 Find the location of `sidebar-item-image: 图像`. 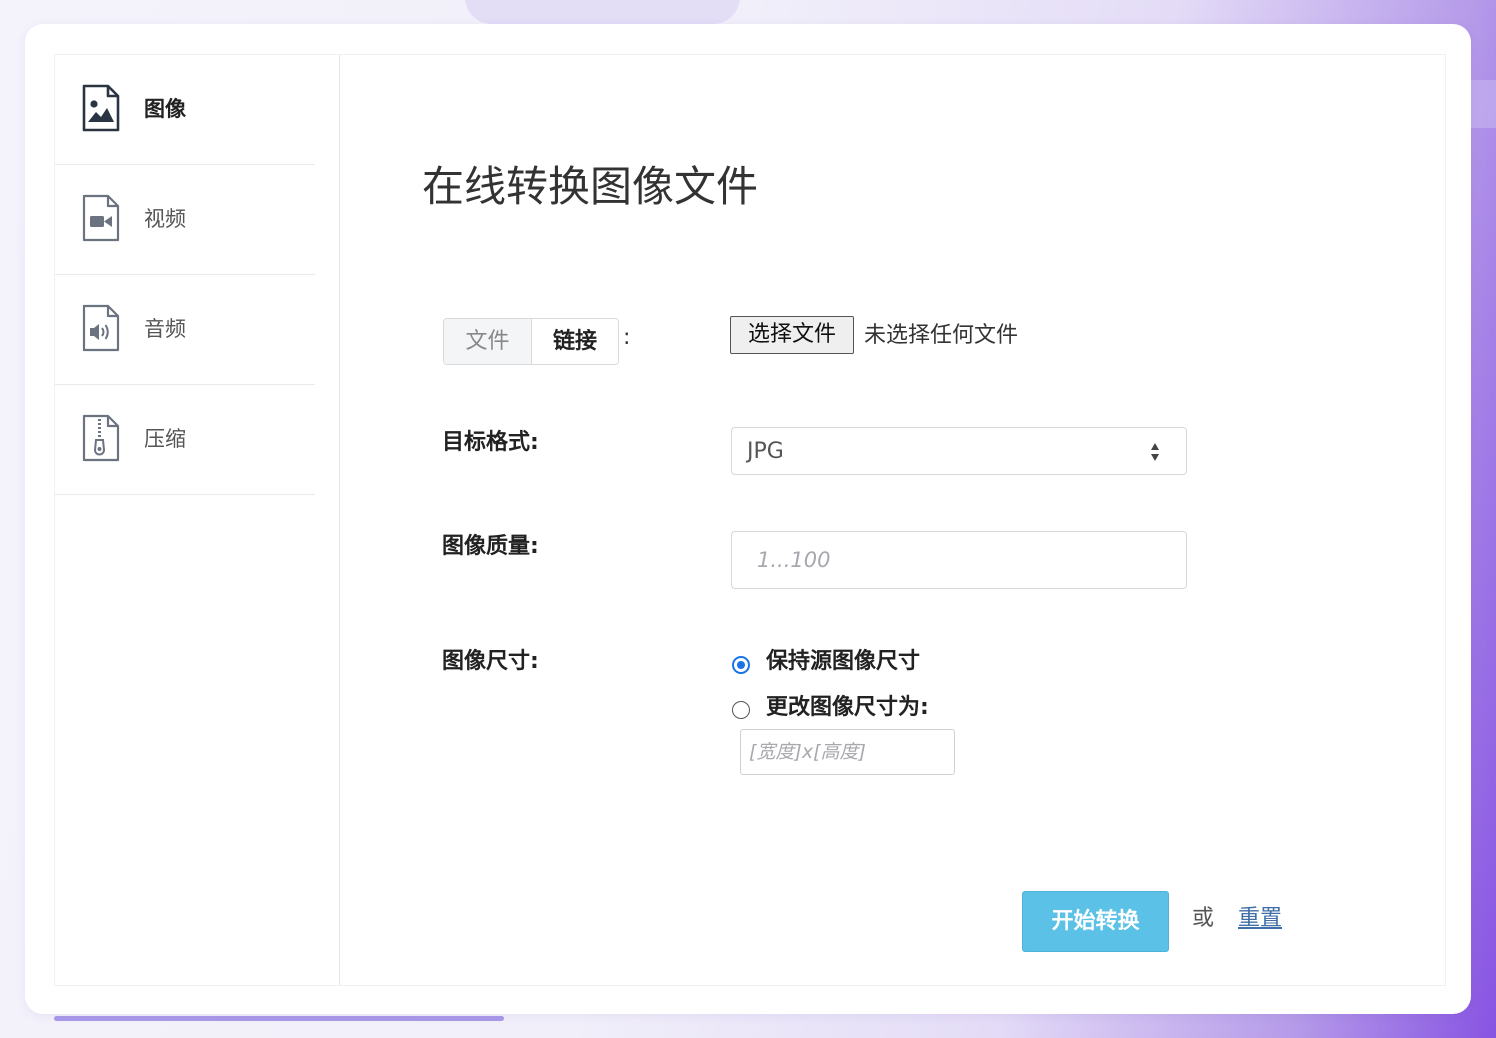

sidebar-item-image: 图像 is located at coordinates (185, 110).